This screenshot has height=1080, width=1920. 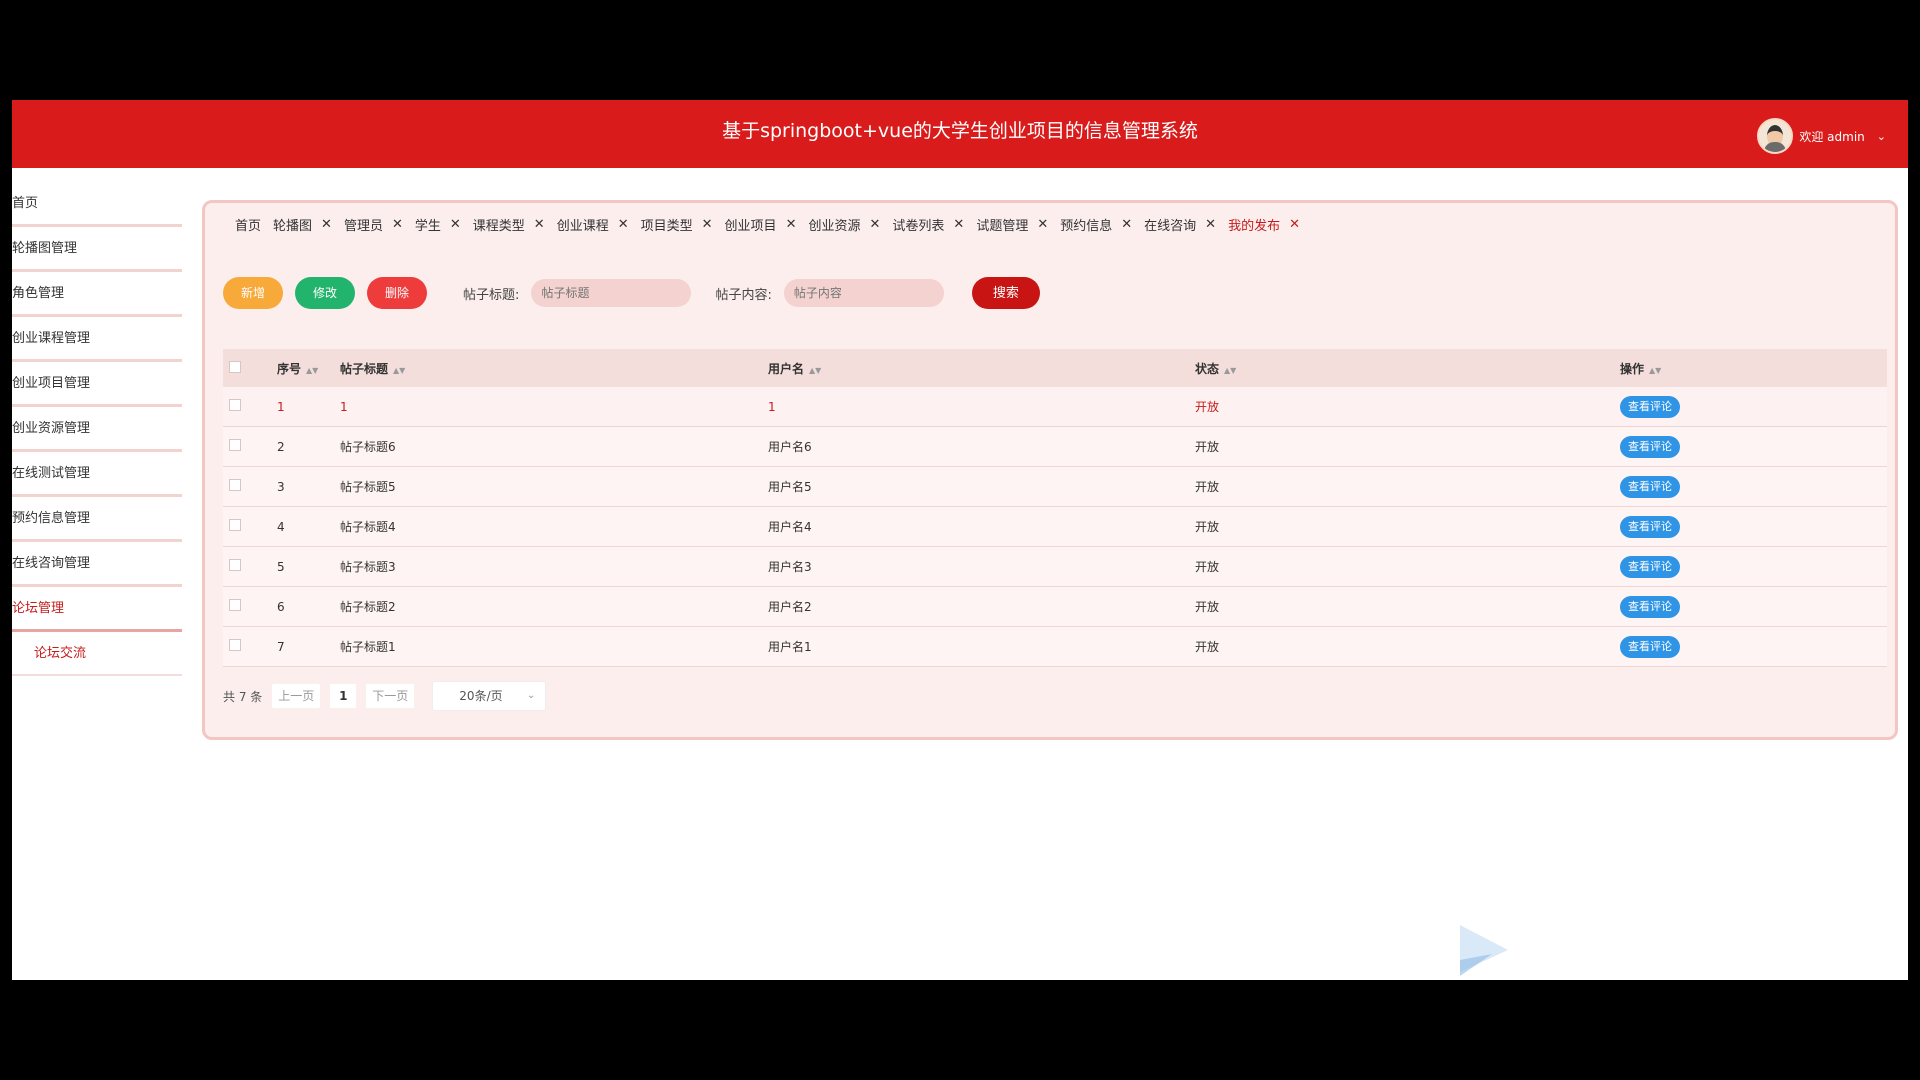 What do you see at coordinates (611, 293) in the screenshot?
I see `title-filter-input` at bounding box center [611, 293].